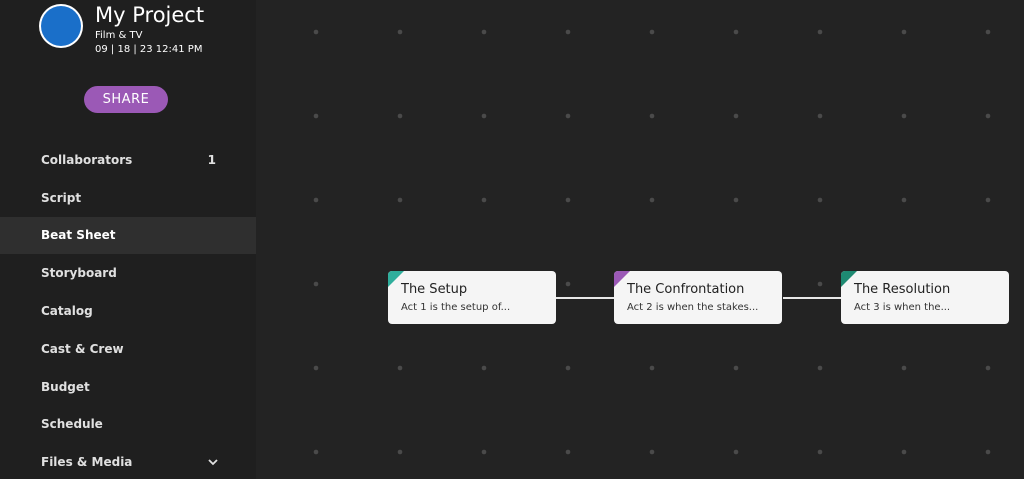  Describe the element at coordinates (87, 159) in the screenshot. I see `sidebar-item-label: Collaborators` at that location.